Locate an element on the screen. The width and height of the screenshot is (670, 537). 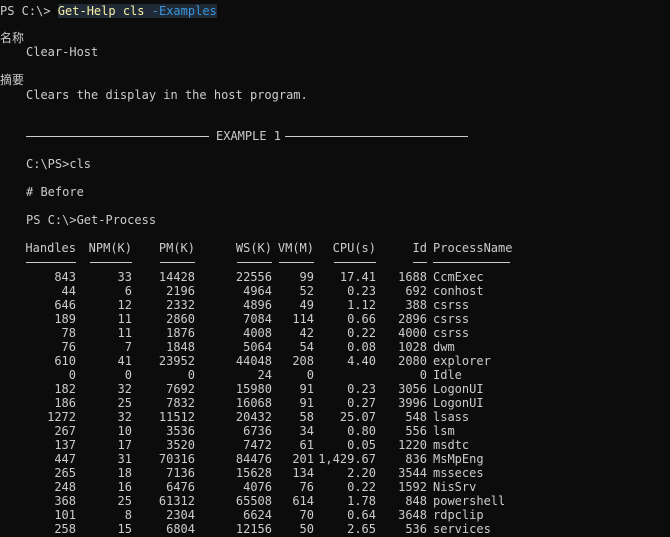
table-cell: 58 is located at coordinates (306, 417).